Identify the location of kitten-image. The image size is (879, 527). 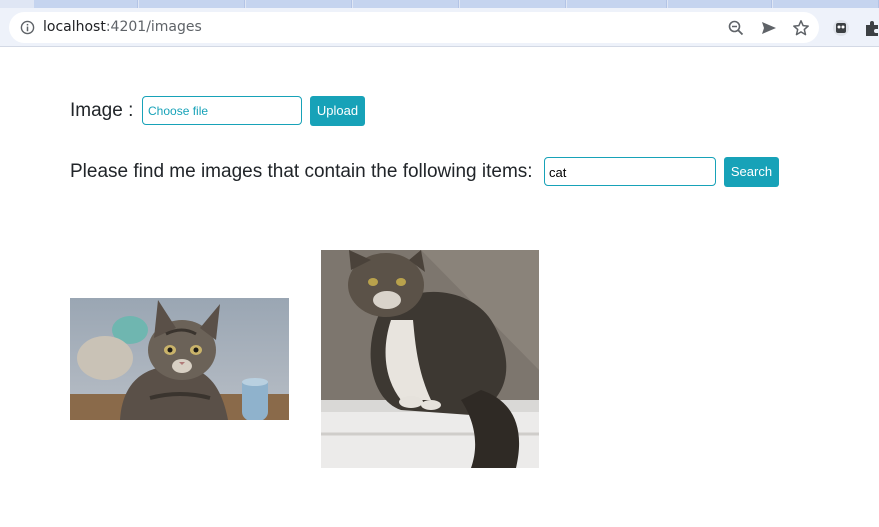
(179, 359).